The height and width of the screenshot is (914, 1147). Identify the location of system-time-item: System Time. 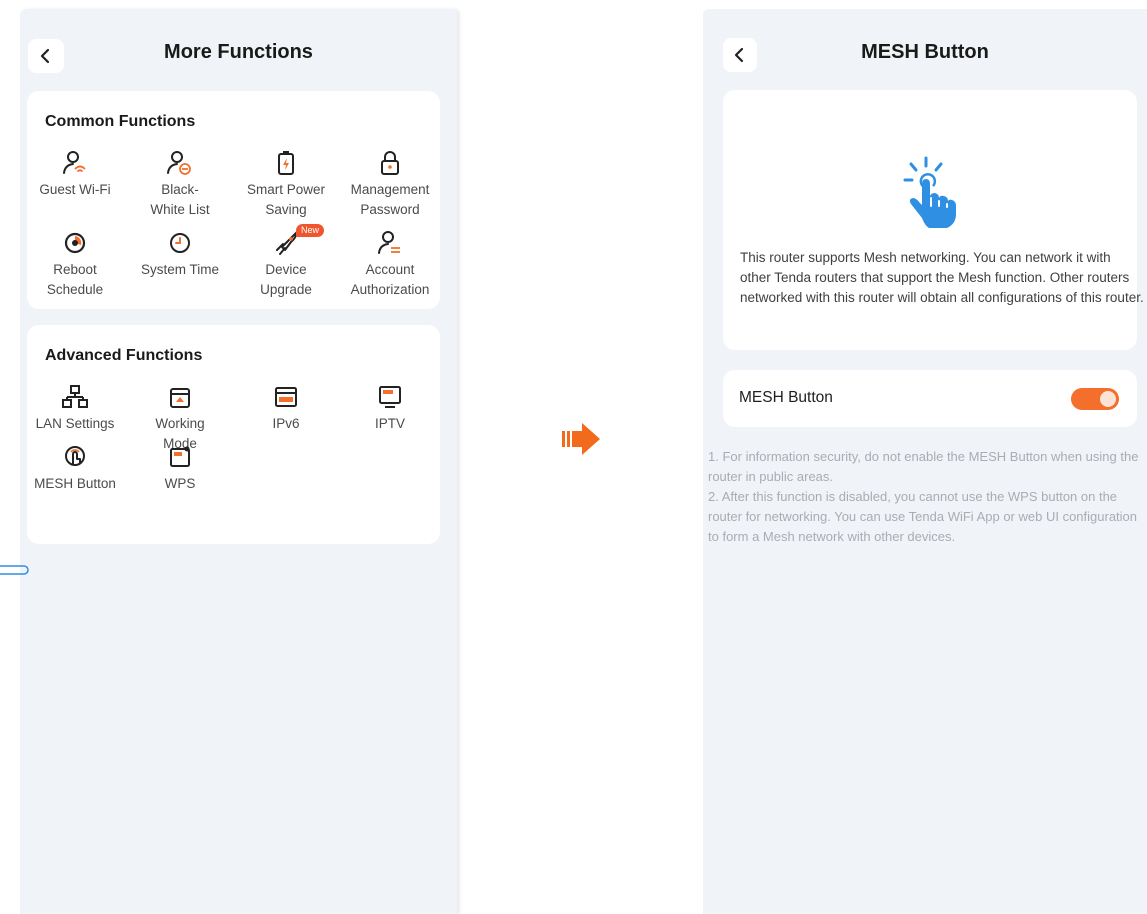
(180, 254).